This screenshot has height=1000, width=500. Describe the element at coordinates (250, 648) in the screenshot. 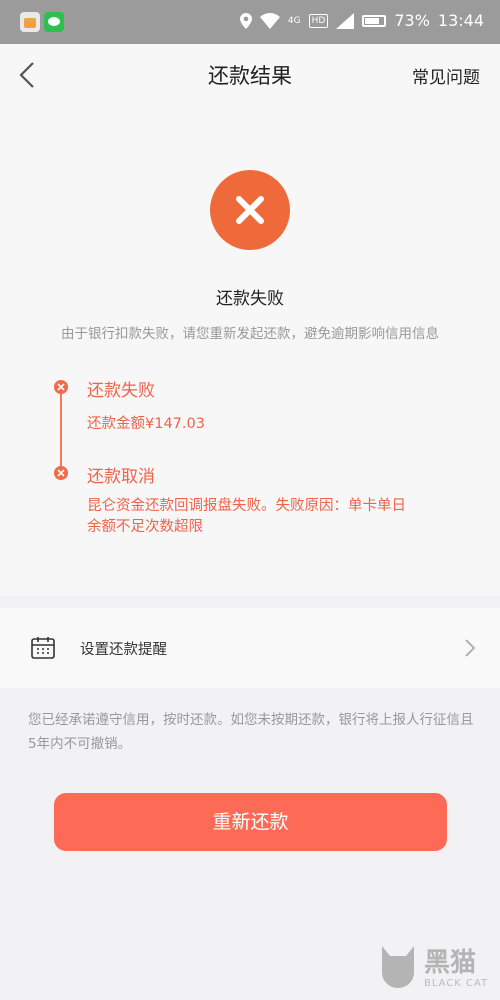

I see `set-reminder-row: 设置还款提醒` at that location.